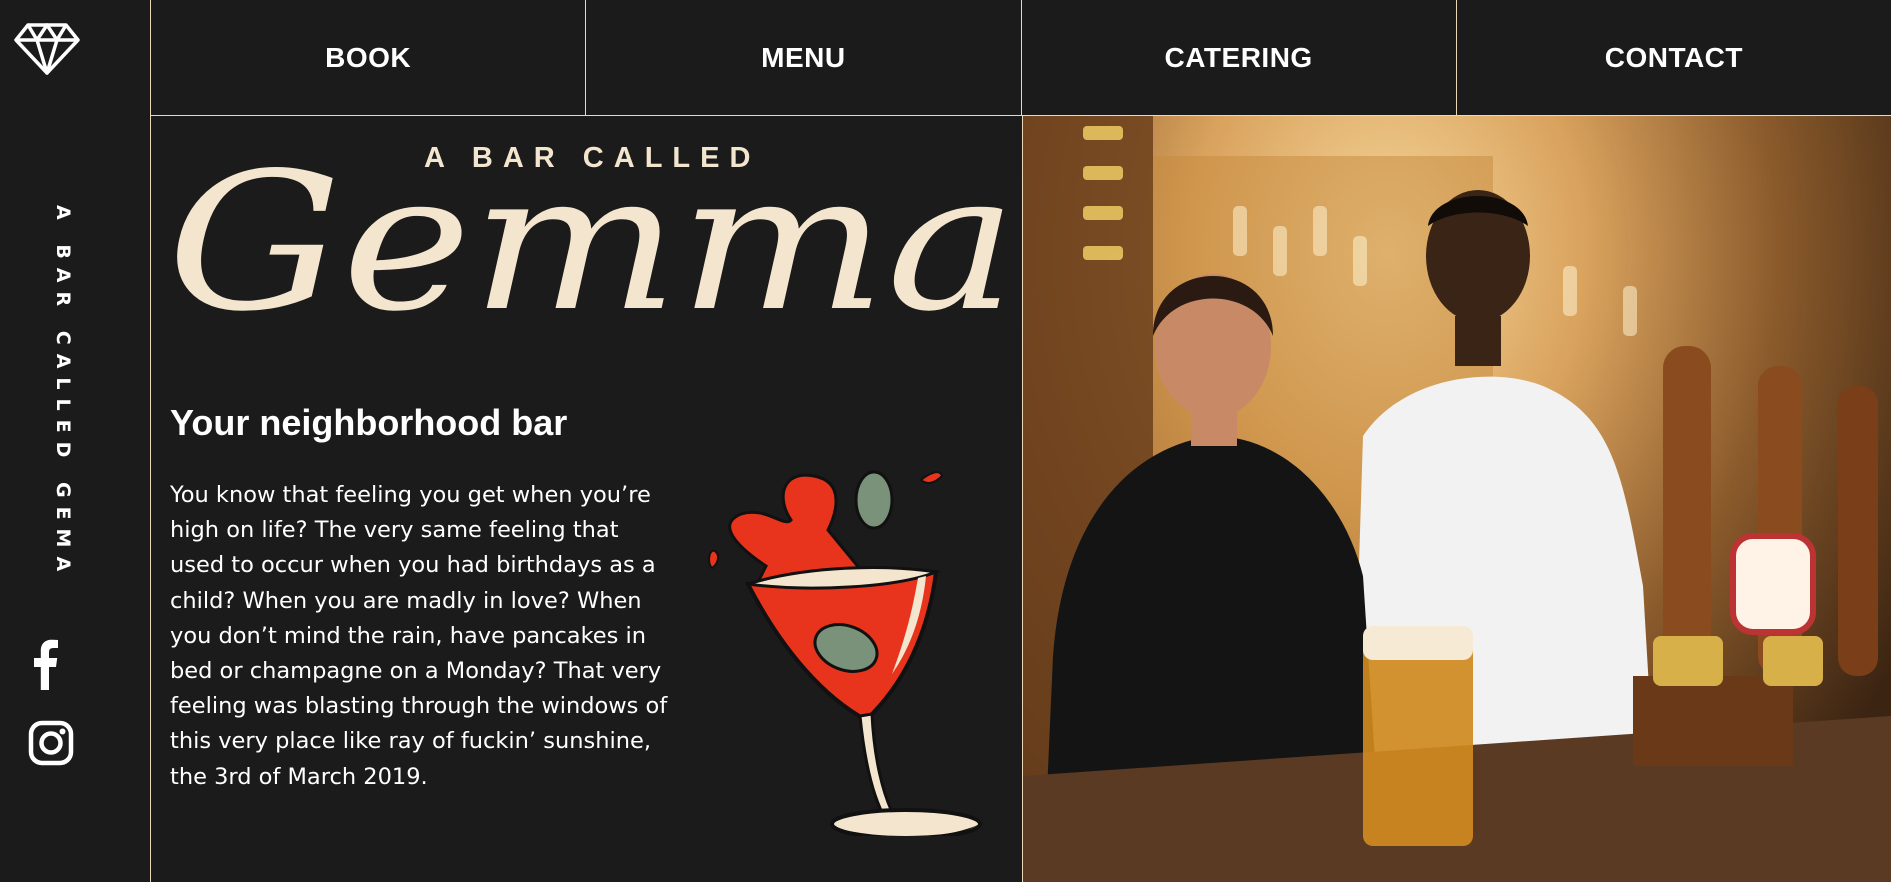 This screenshot has width=1891, height=882. What do you see at coordinates (845, 653) in the screenshot?
I see `cocktail-martini-illustration` at bounding box center [845, 653].